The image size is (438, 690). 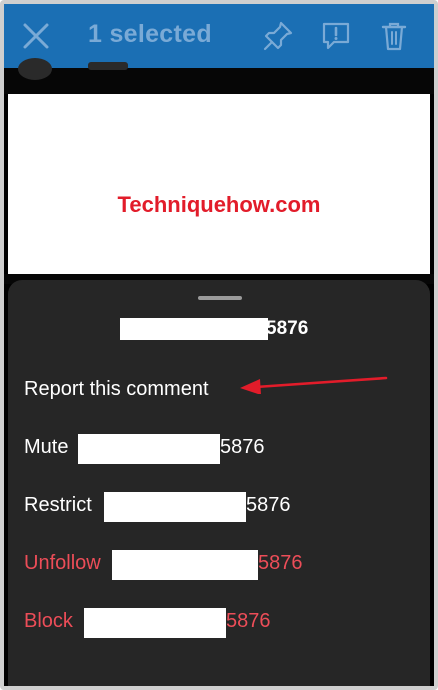 What do you see at coordinates (314, 385) in the screenshot?
I see `annotation-arrow-icon` at bounding box center [314, 385].